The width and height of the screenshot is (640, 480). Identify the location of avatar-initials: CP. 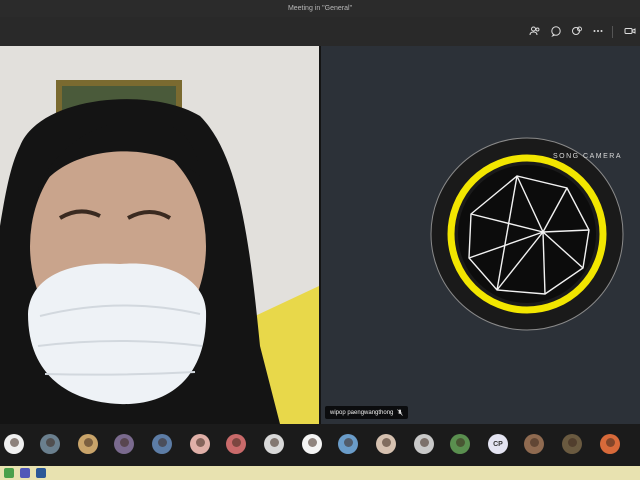
(498, 444).